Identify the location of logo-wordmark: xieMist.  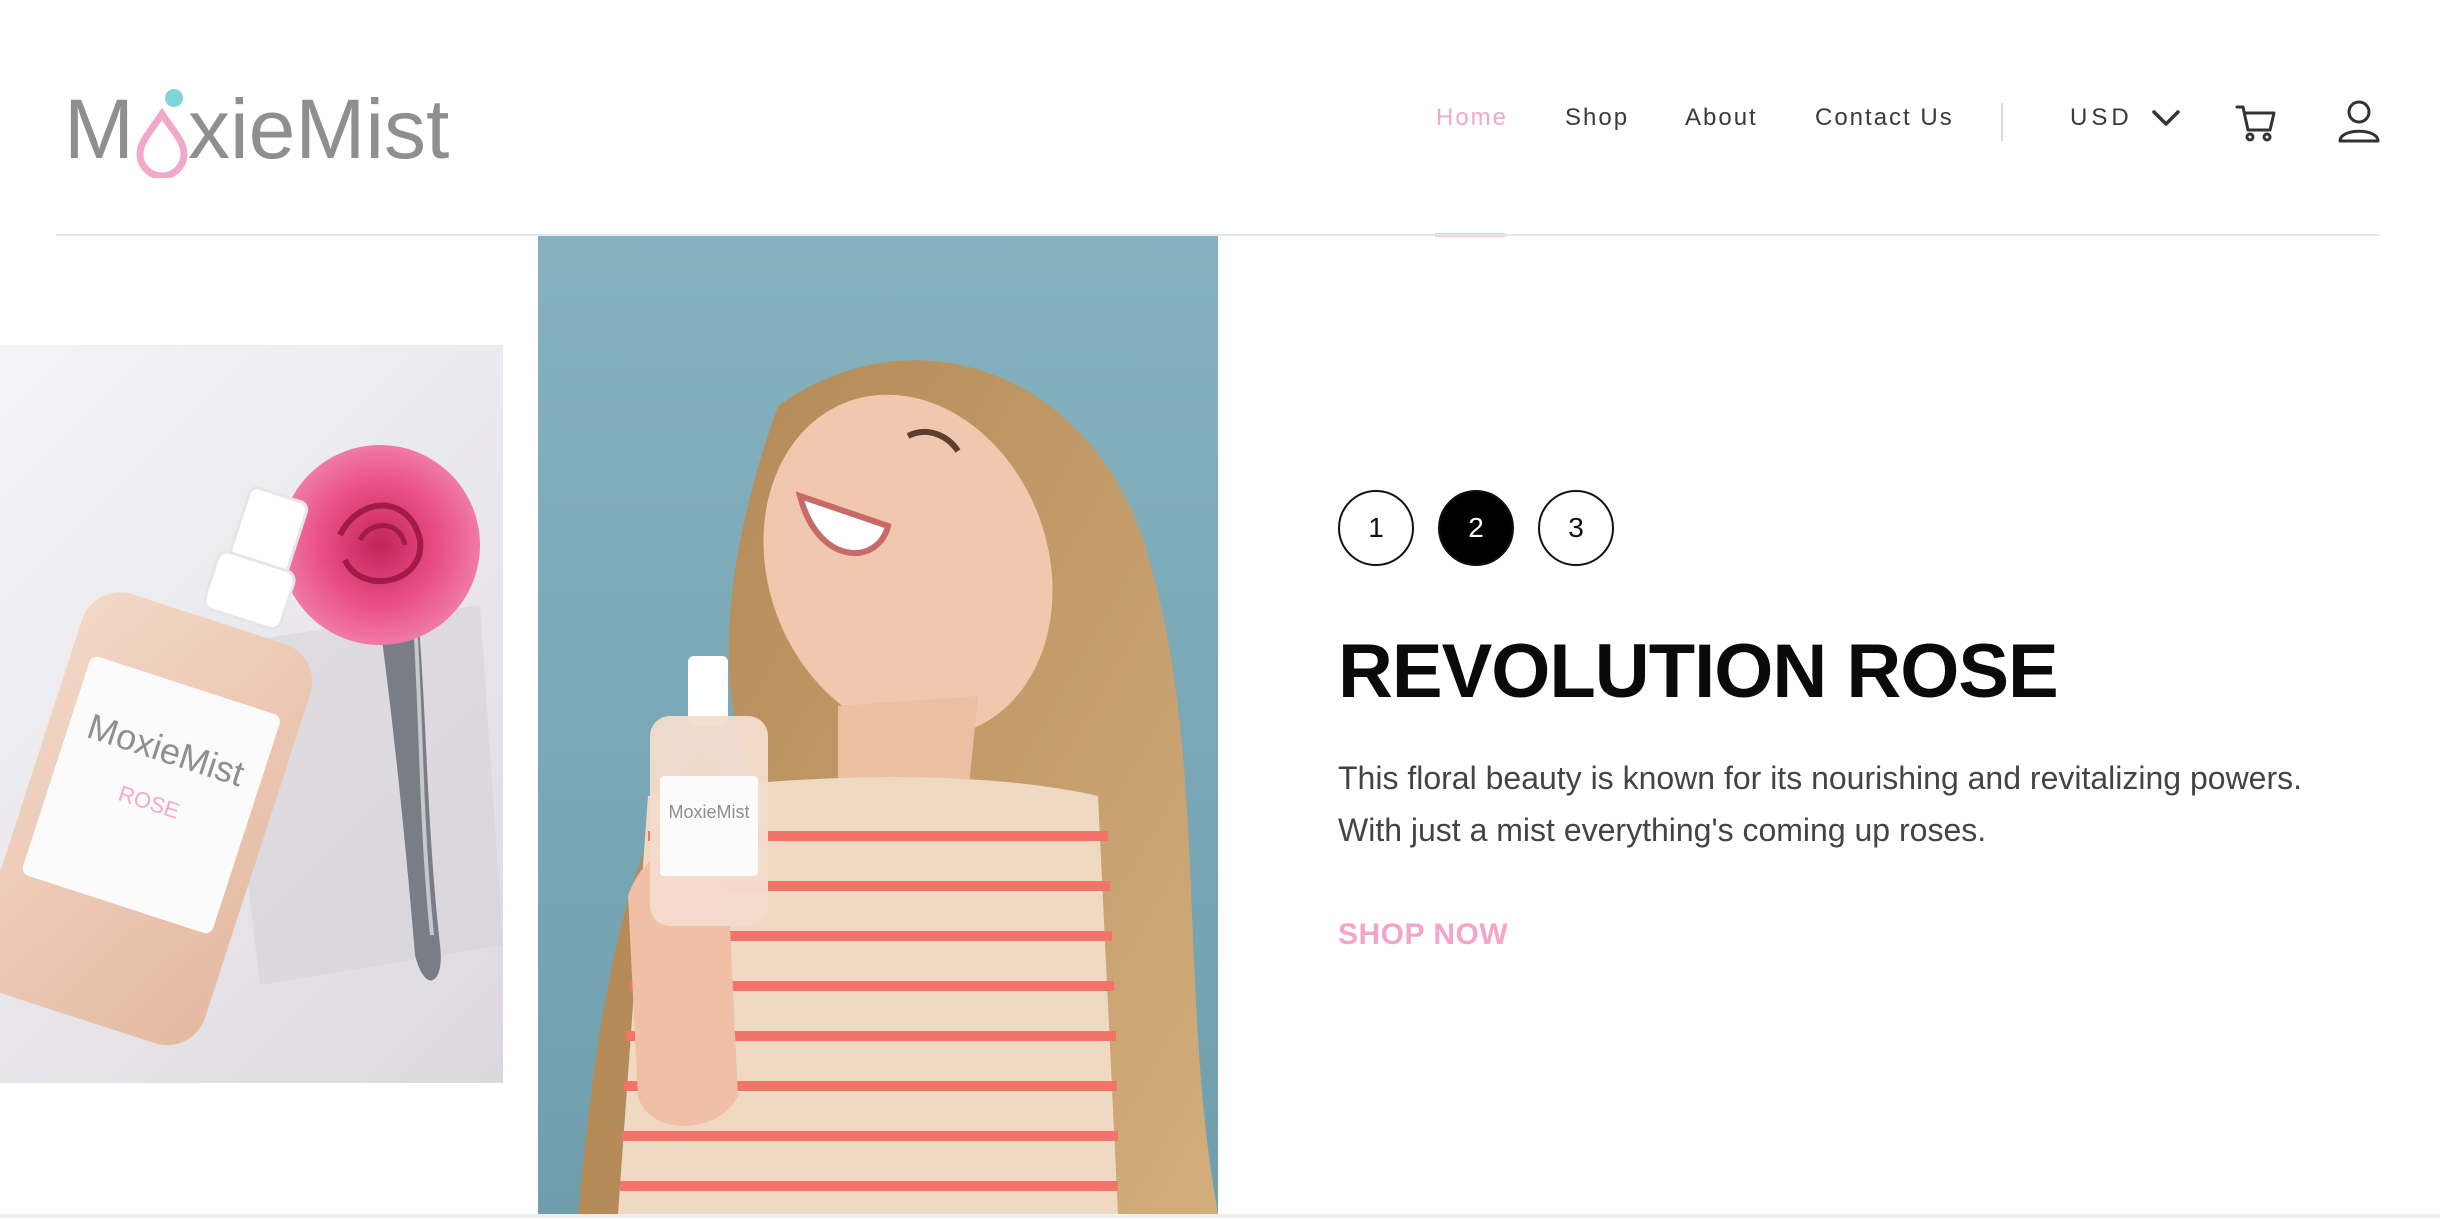
(318, 129).